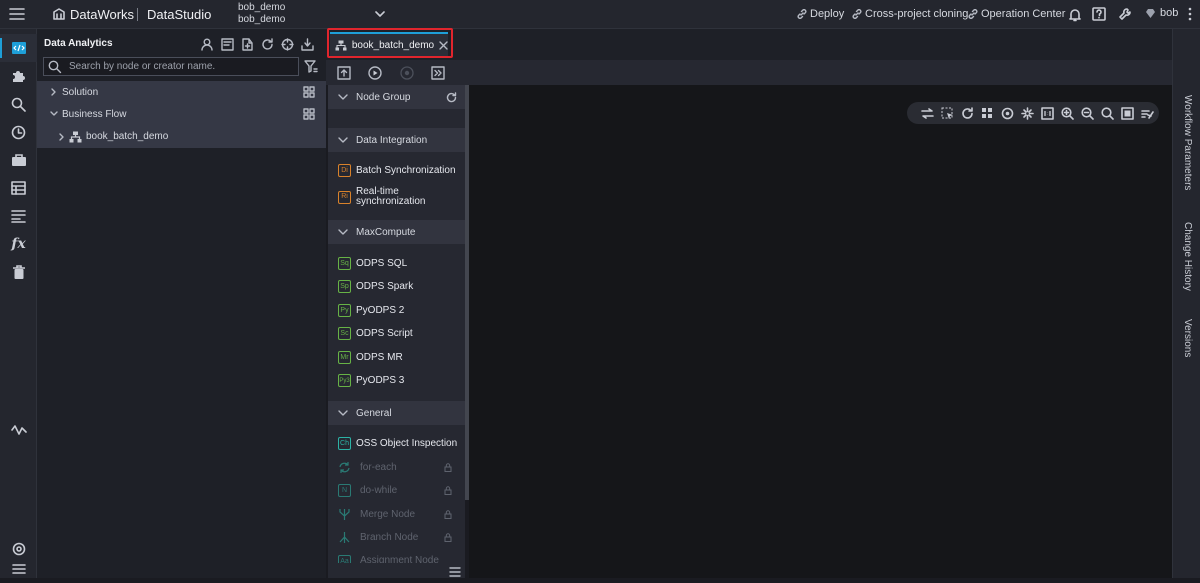 The width and height of the screenshot is (1200, 583). Describe the element at coordinates (227, 44) in the screenshot. I see `code-search-icon` at that location.